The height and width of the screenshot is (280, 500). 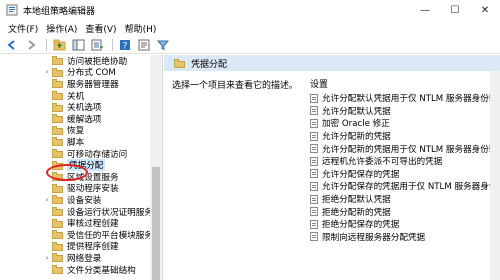 What do you see at coordinates (59, 45) in the screenshot?
I see `folder-up-icon` at bounding box center [59, 45].